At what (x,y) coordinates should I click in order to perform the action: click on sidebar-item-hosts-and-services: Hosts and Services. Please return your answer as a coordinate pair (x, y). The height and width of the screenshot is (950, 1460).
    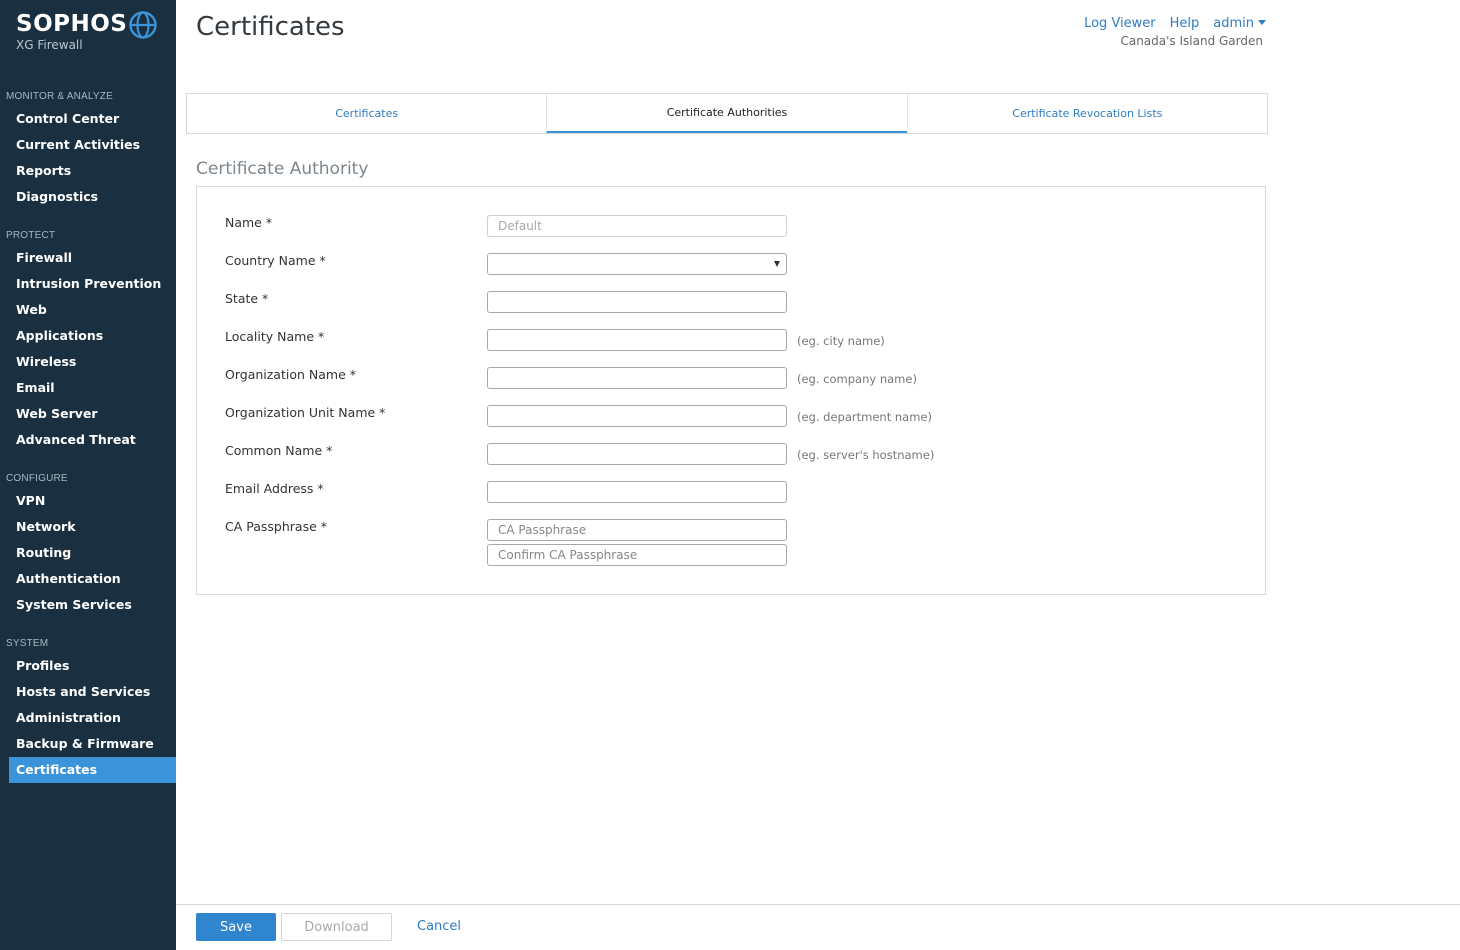
    Looking at the image, I should click on (92, 692).